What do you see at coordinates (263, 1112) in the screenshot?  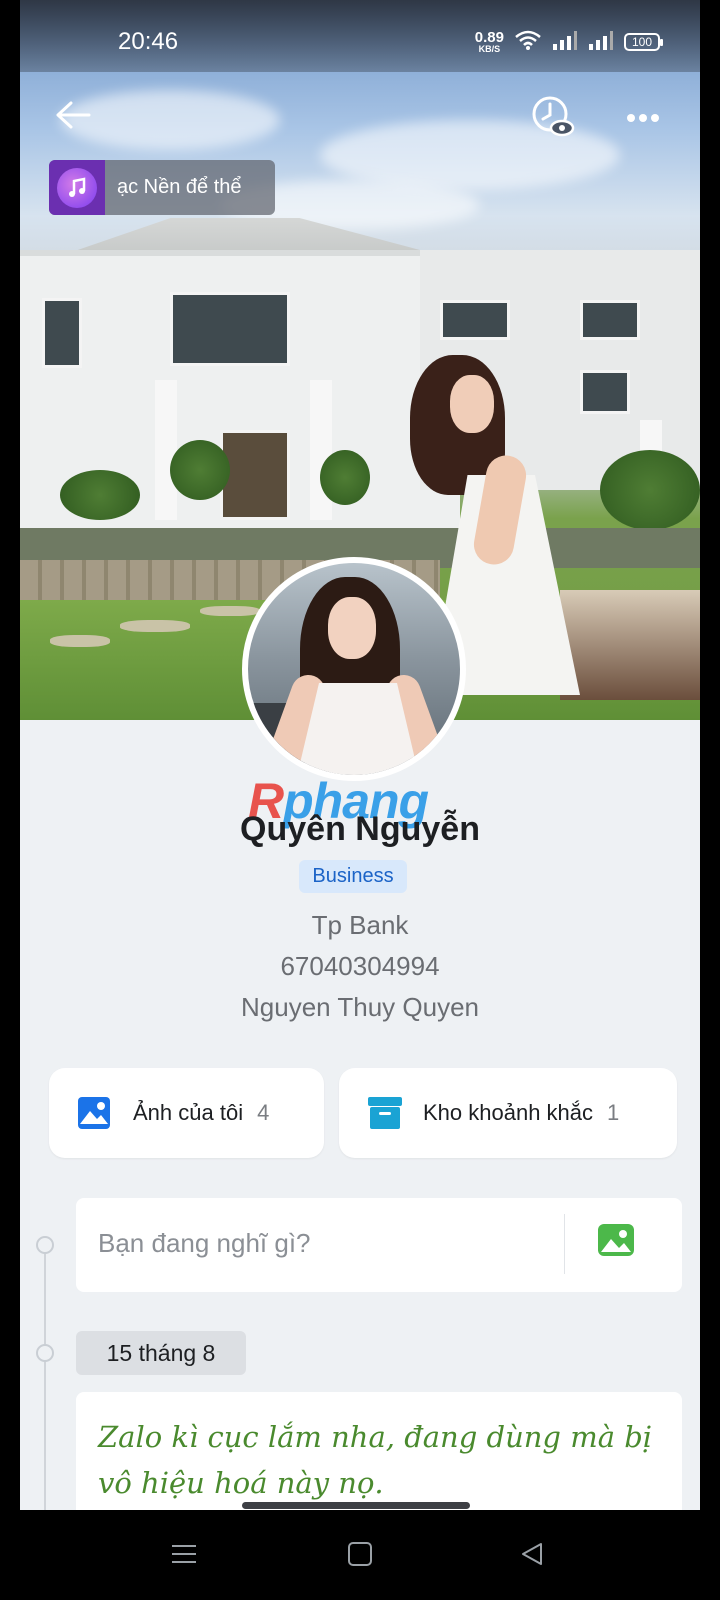 I see `my-photos-count: 4` at bounding box center [263, 1112].